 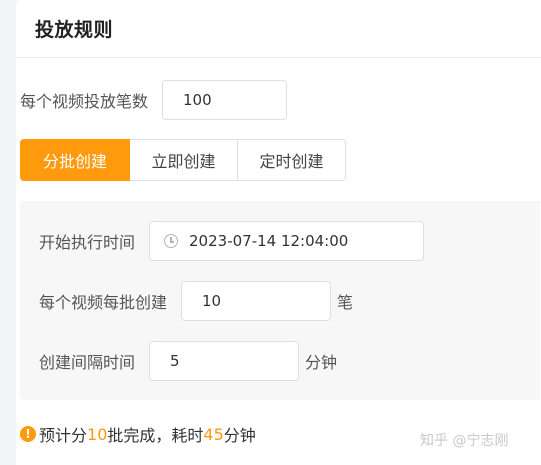 I want to click on interval-row: 创建间隔时间 5 分钟, so click(x=188, y=361).